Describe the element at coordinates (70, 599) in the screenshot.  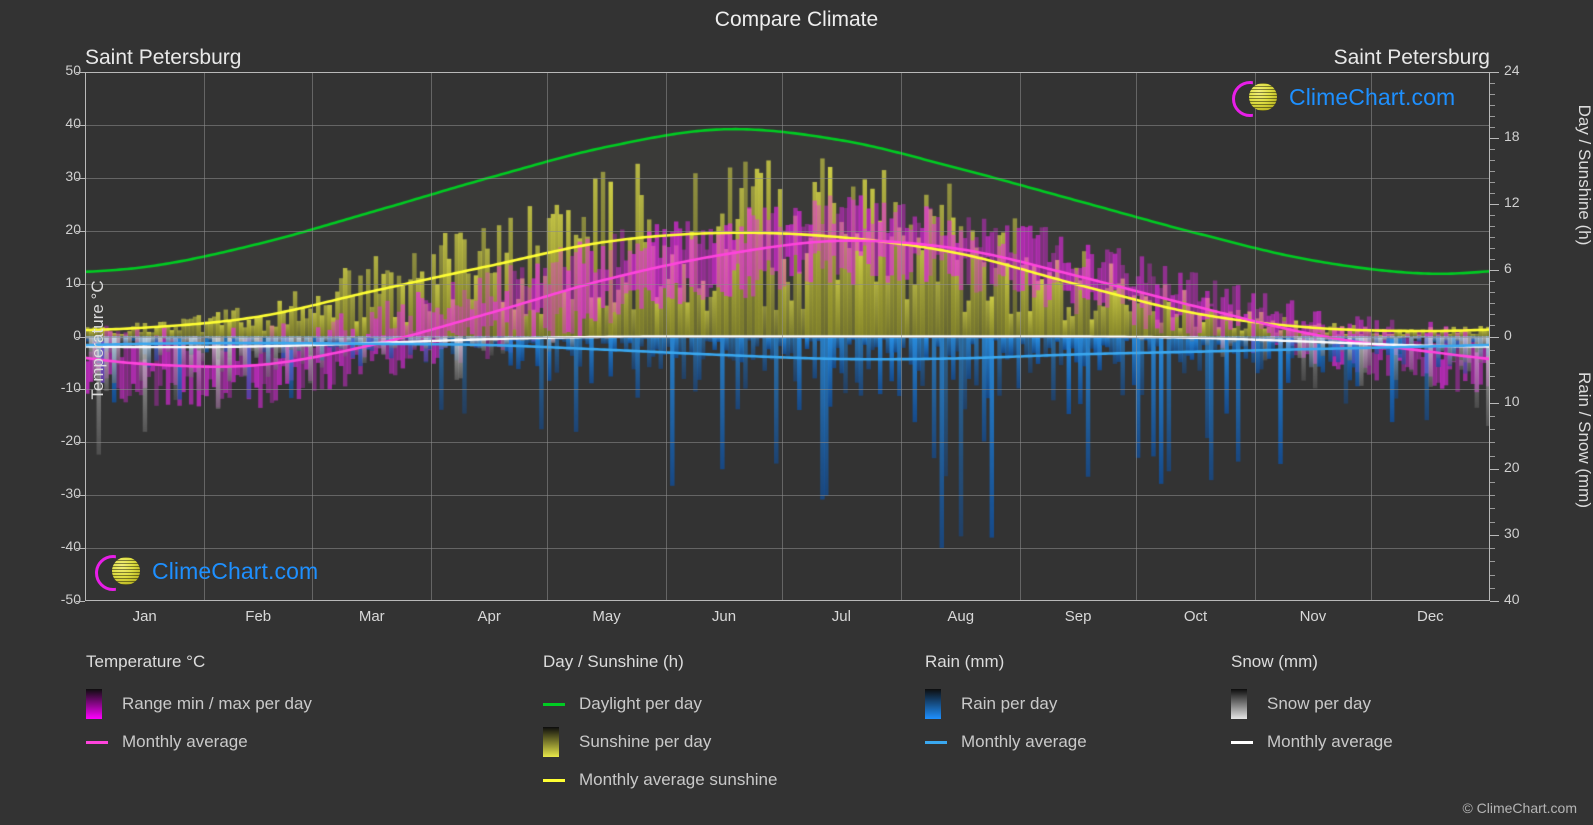
I see `y-tick-temperature: -50` at that location.